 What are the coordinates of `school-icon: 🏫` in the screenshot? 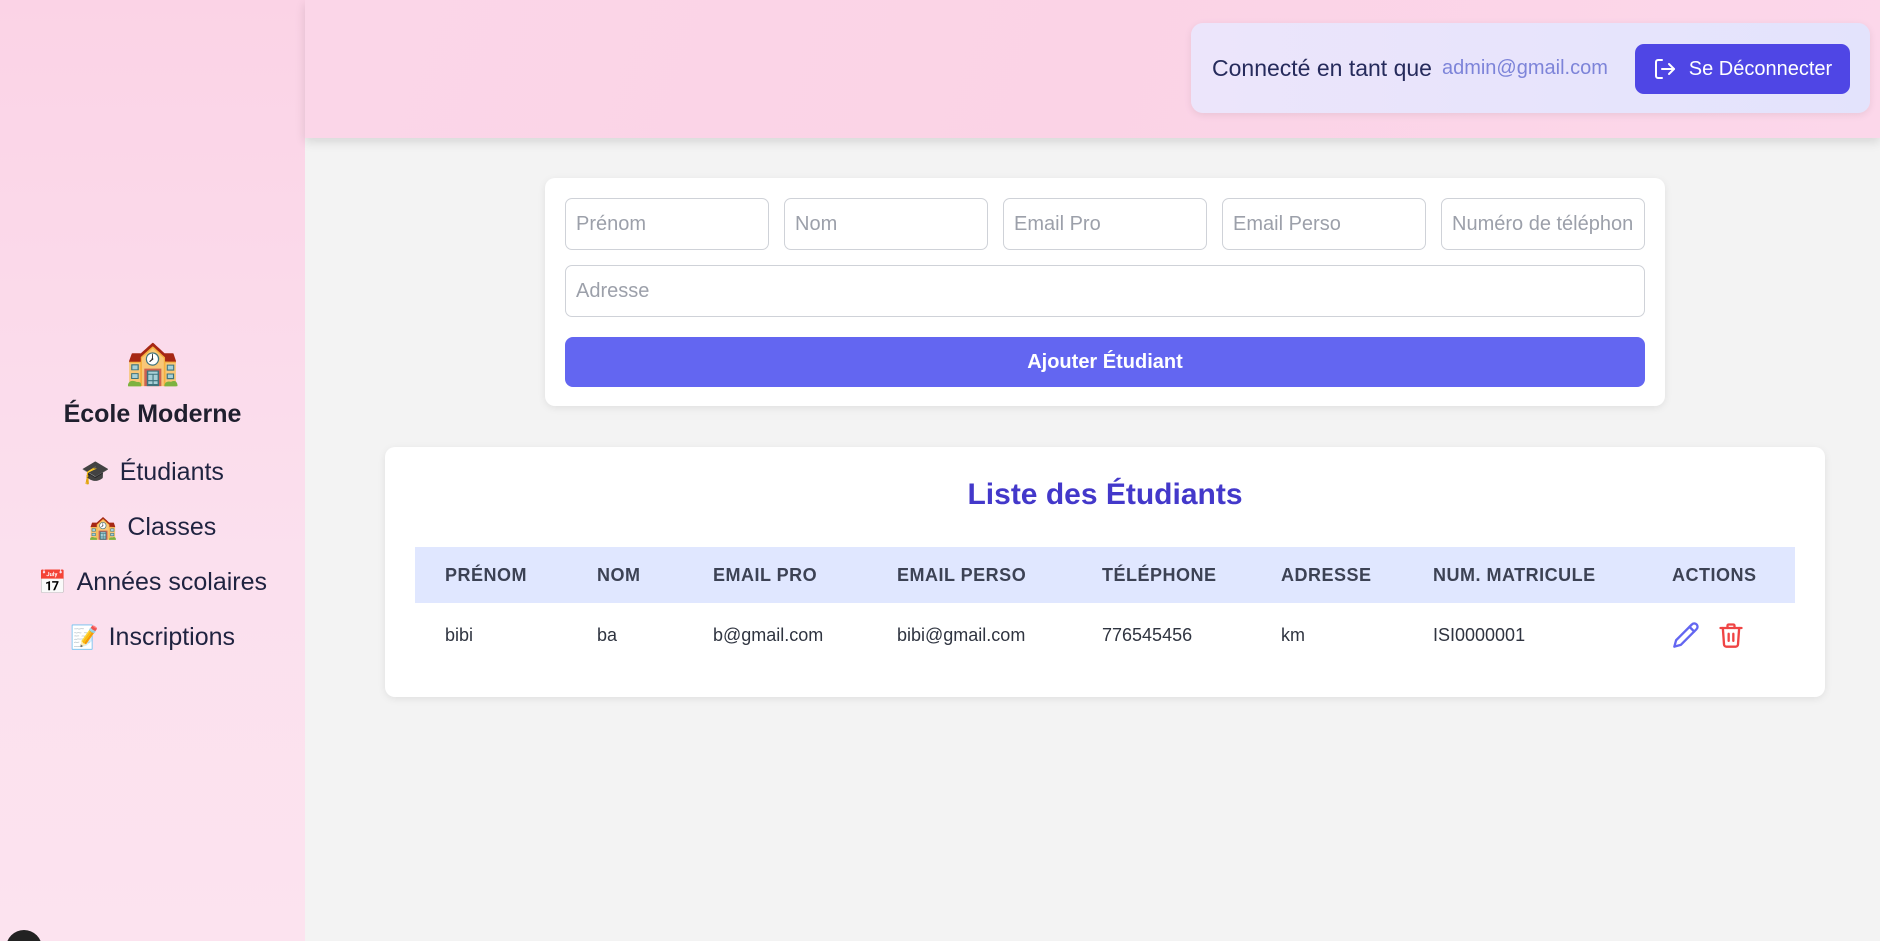 It's located at (103, 527).